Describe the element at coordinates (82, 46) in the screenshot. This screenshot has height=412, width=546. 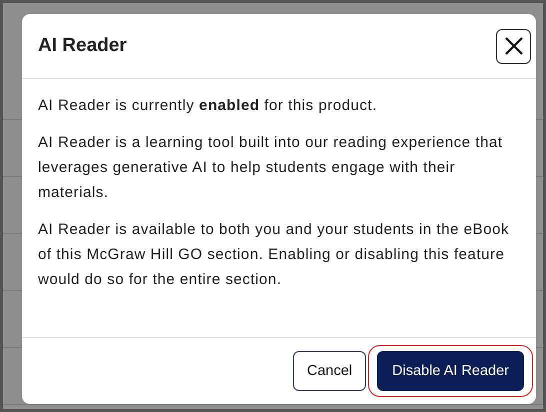
I see `dialog-title: AI Reader` at that location.